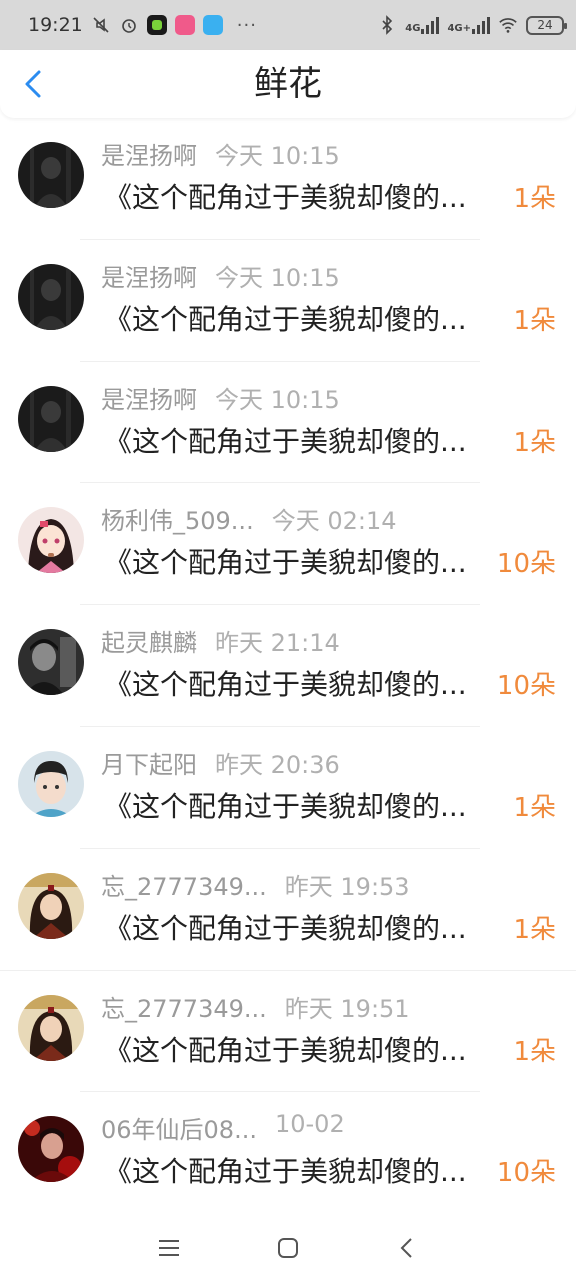  I want to click on status-left-icons: ···, so click(174, 25).